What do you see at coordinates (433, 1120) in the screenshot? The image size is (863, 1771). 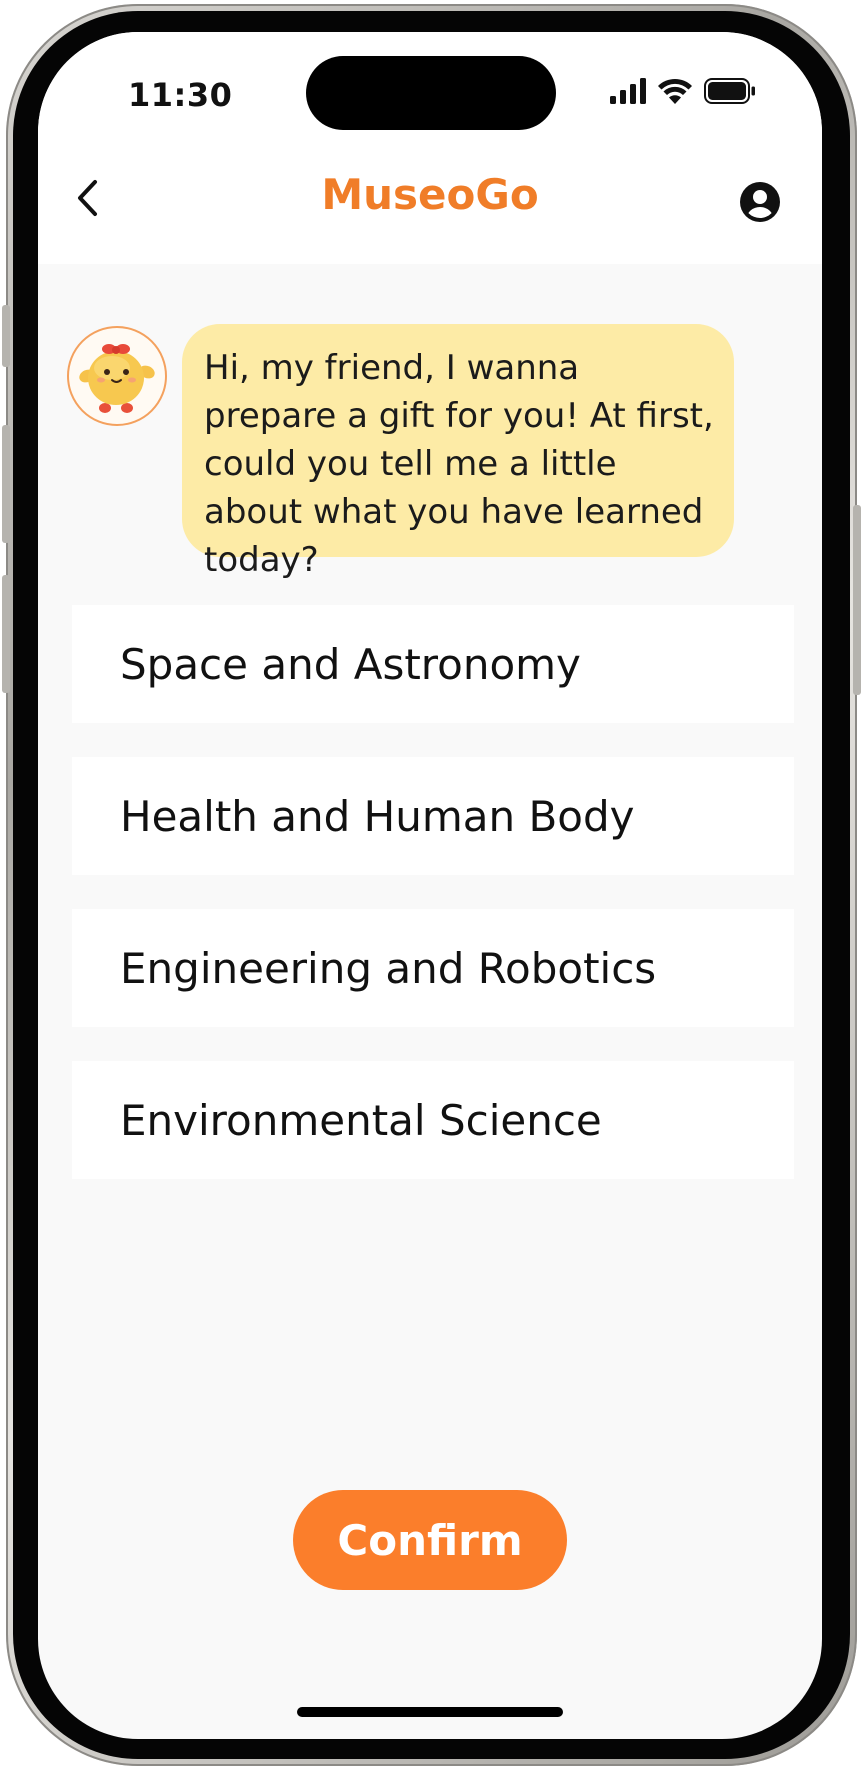 I see `option-environmental-science: Environmental Science` at bounding box center [433, 1120].